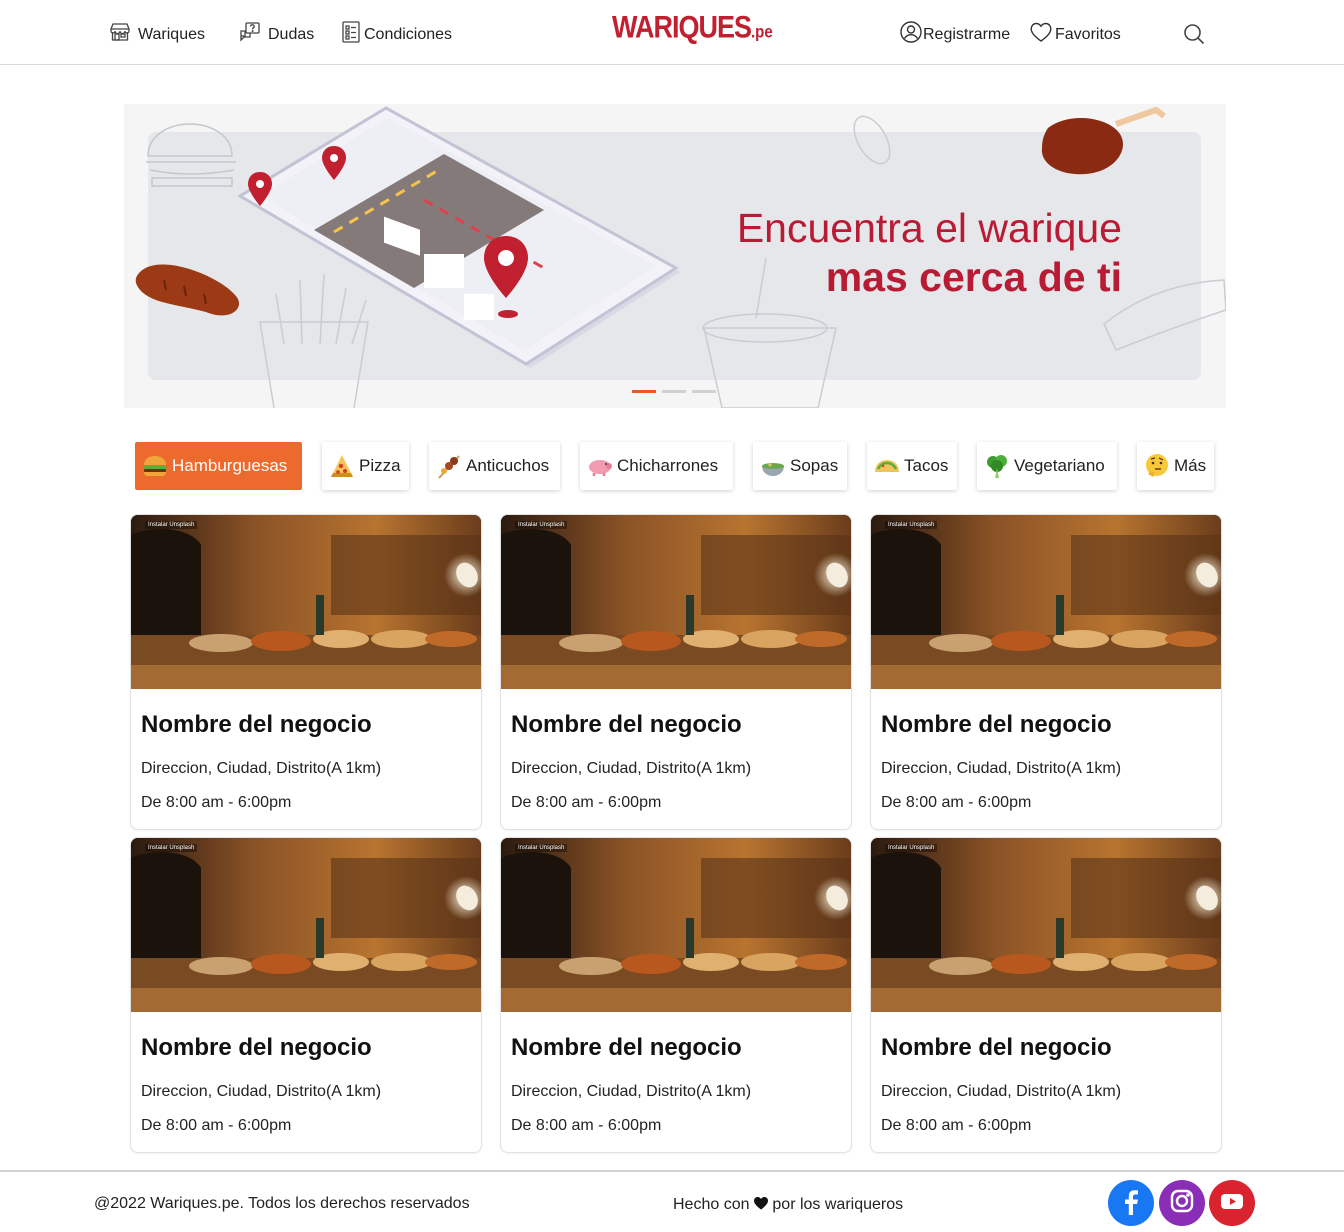  I want to click on broccoli-icon, so click(997, 466).